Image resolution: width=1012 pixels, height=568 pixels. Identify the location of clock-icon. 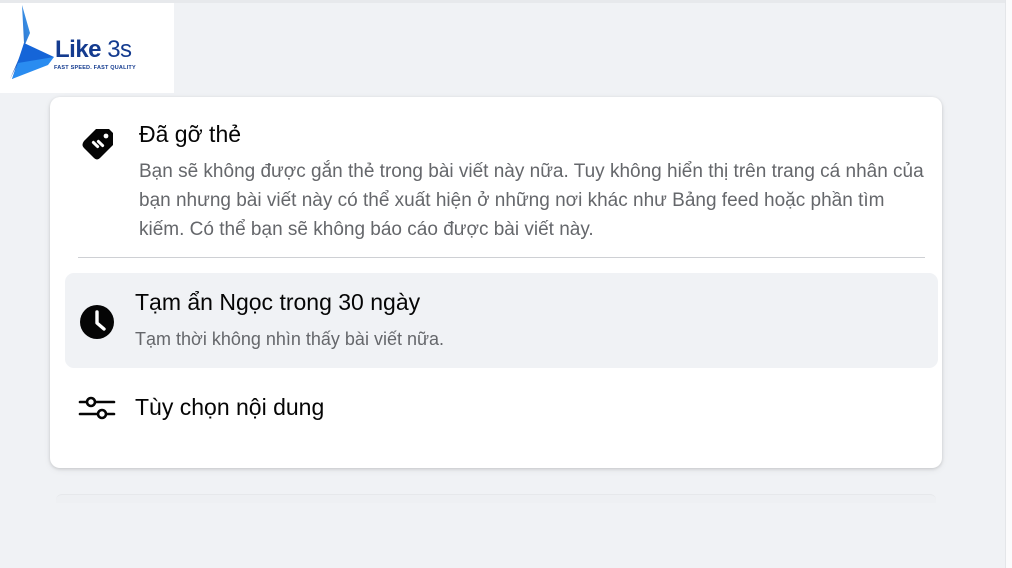
(97, 324).